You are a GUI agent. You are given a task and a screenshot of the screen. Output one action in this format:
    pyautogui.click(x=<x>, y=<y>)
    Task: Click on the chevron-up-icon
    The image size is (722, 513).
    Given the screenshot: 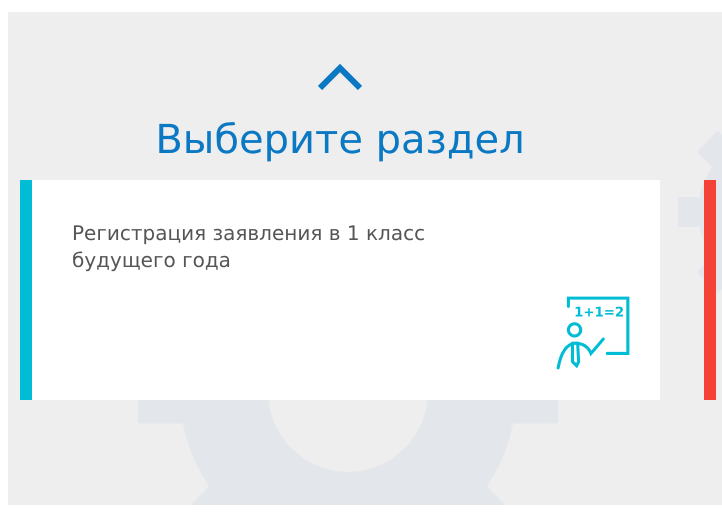 What is the action you would take?
    pyautogui.click(x=340, y=77)
    